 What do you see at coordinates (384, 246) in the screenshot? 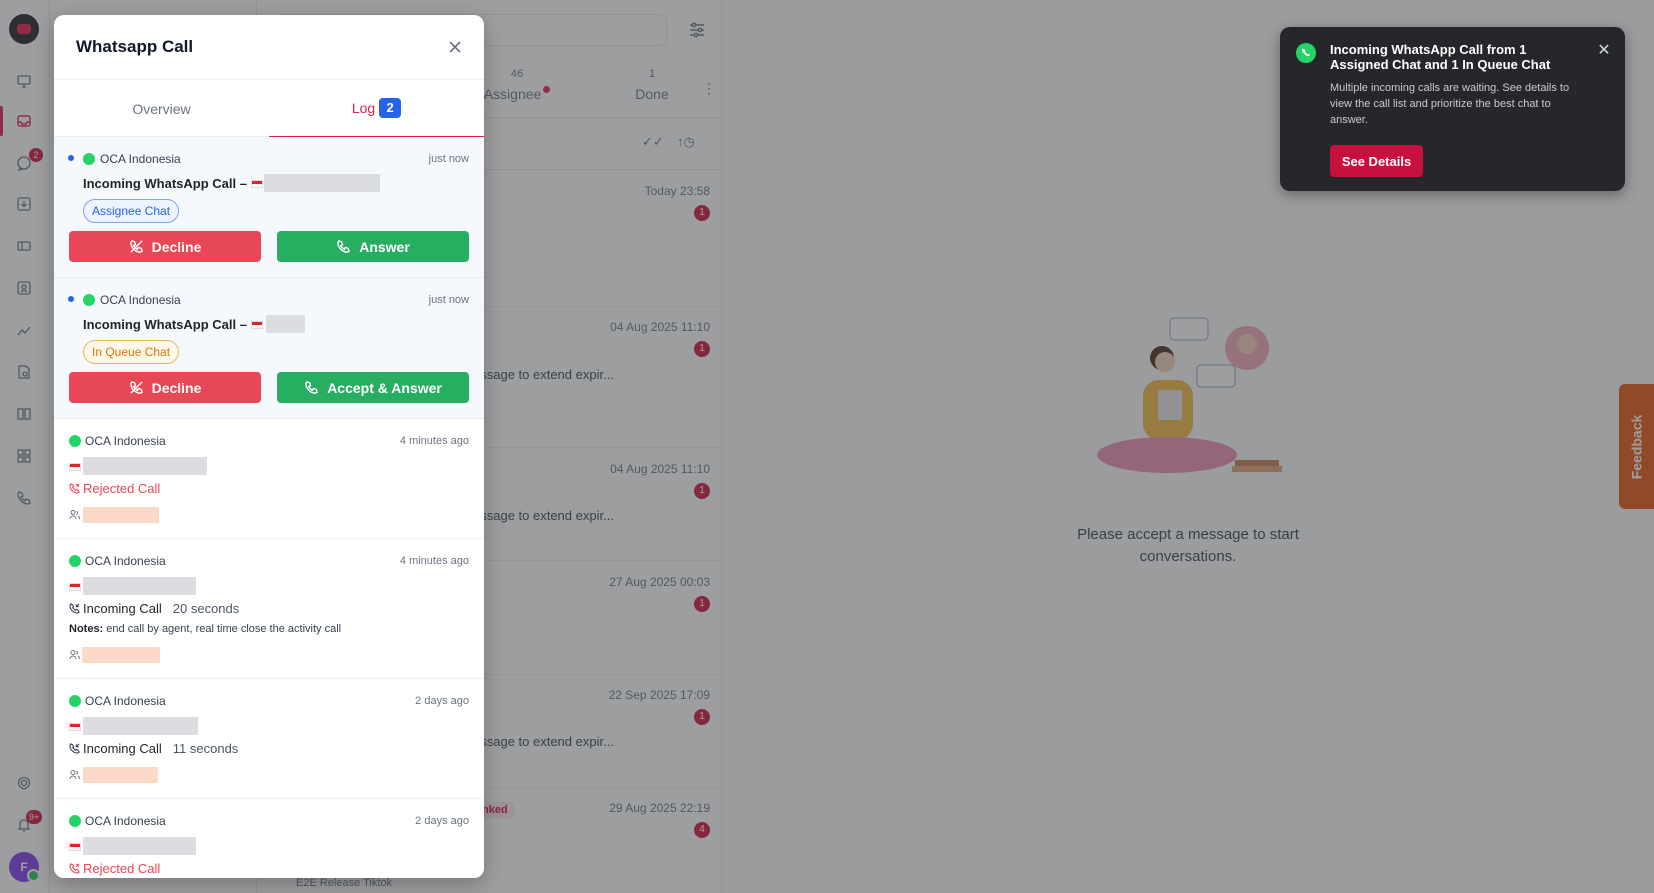
I see `answer-label: Answer` at bounding box center [384, 246].